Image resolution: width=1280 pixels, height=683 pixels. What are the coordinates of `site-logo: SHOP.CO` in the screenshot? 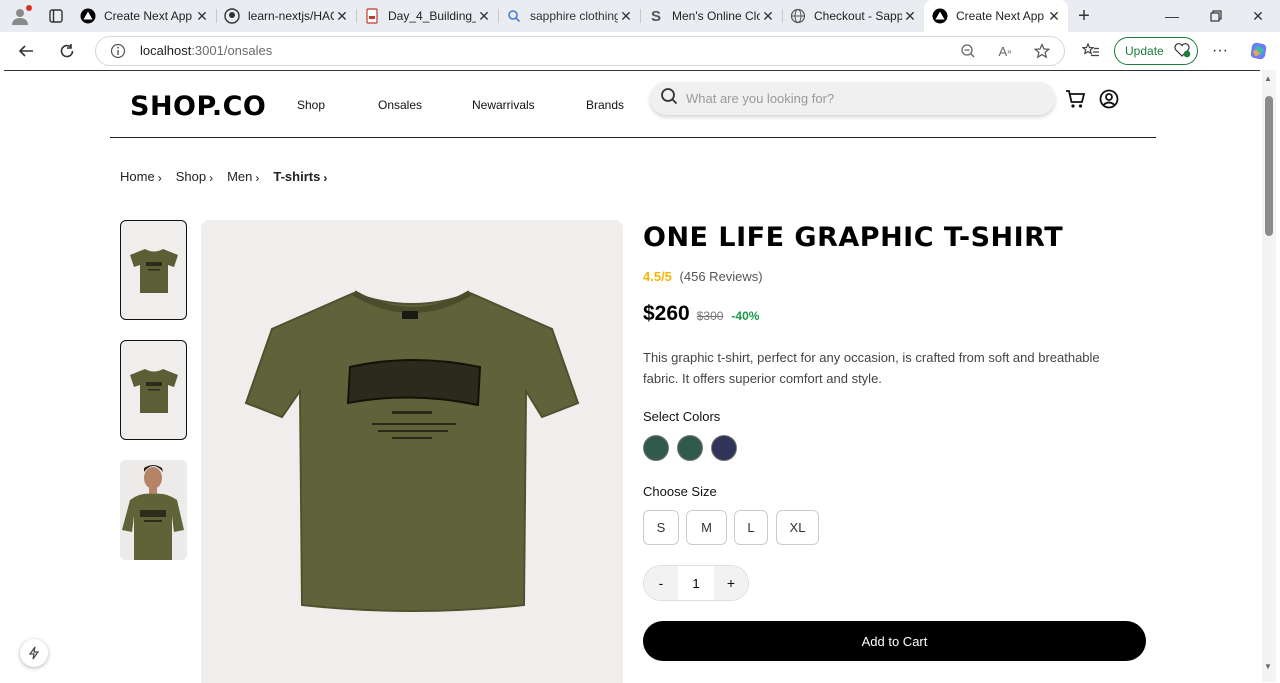 It's located at (198, 106).